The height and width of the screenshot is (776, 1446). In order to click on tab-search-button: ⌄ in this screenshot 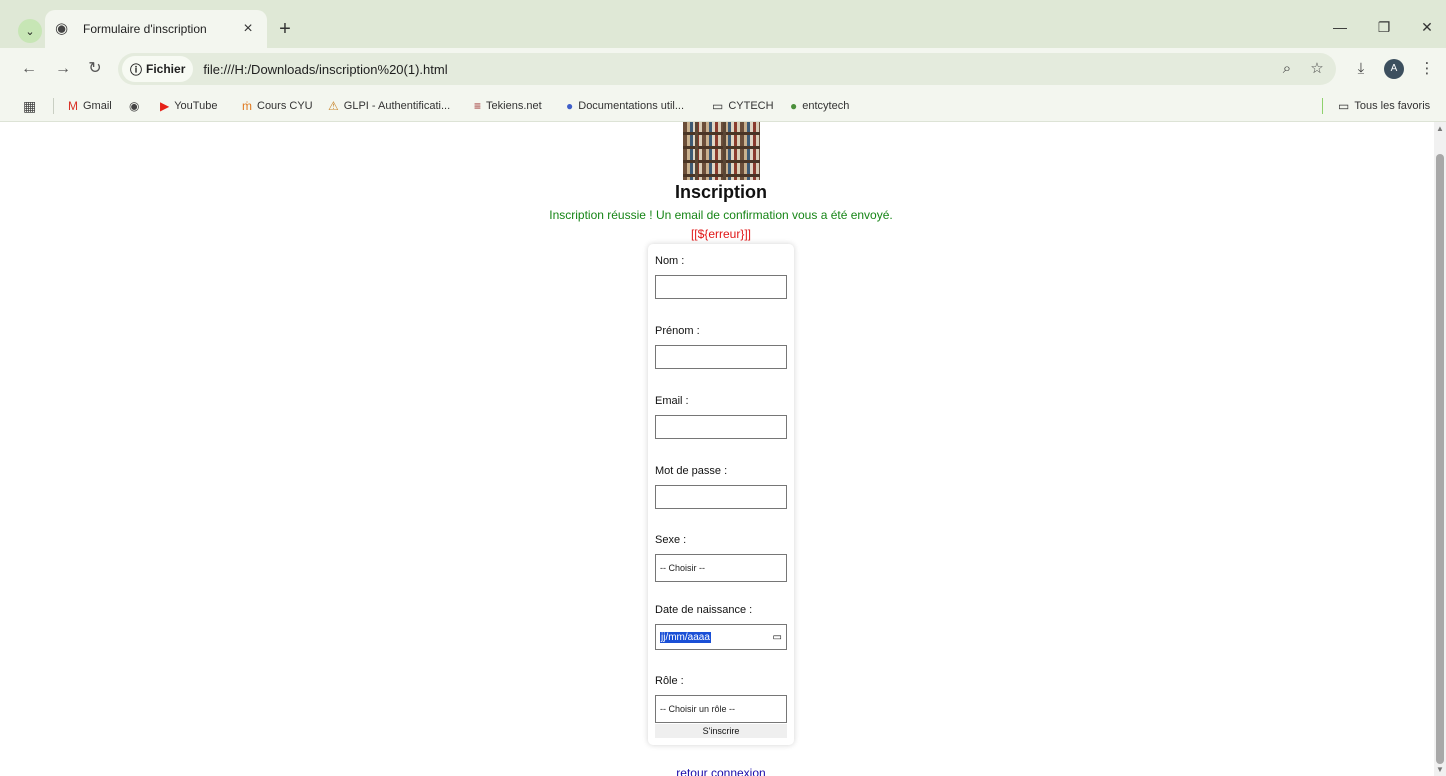, I will do `click(30, 31)`.